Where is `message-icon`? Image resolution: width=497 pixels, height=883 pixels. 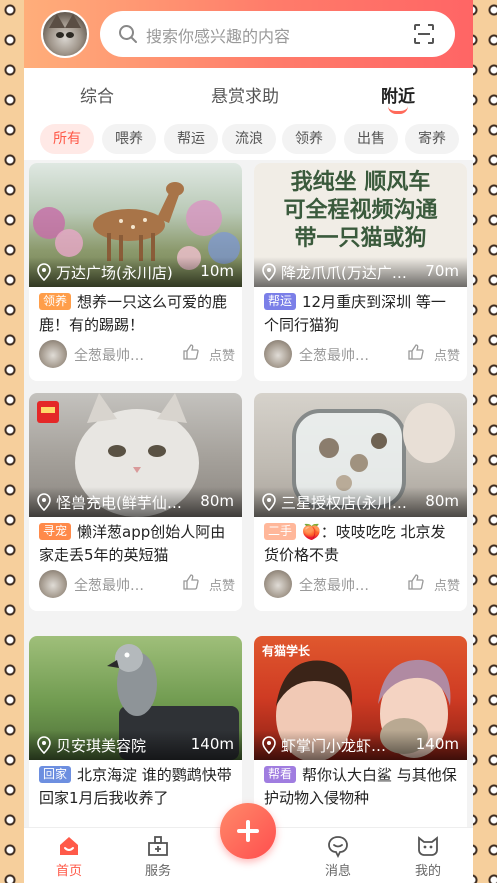 message-icon is located at coordinates (338, 847).